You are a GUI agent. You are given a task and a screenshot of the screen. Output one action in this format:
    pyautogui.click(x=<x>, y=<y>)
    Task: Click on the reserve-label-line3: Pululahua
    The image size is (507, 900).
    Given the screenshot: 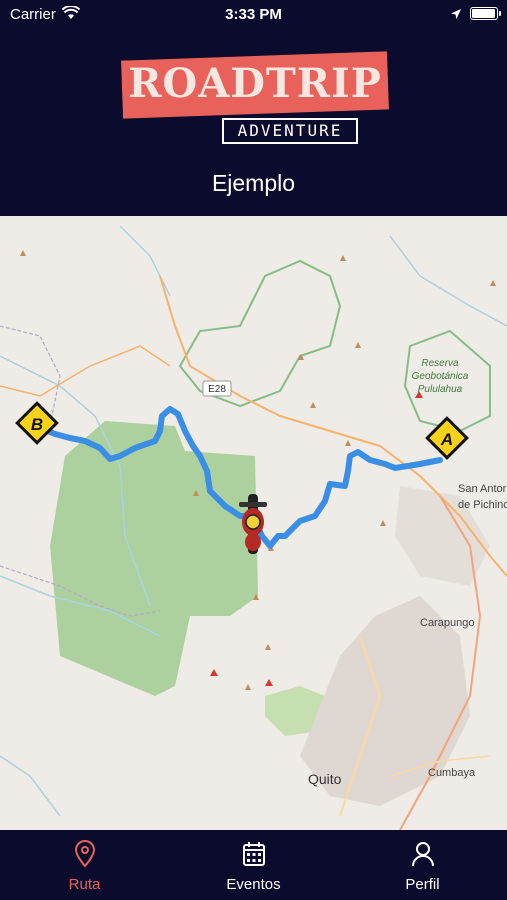 What is the action you would take?
    pyautogui.click(x=440, y=389)
    